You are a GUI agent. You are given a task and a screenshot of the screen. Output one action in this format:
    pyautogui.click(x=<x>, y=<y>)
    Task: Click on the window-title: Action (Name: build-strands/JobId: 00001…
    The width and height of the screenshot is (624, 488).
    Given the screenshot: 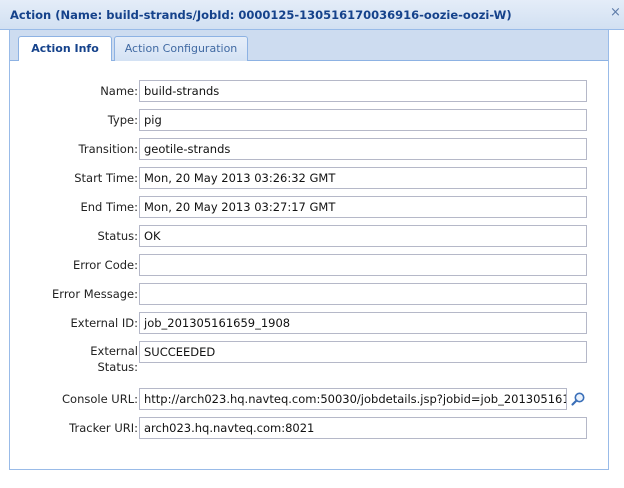 What is the action you would take?
    pyautogui.click(x=261, y=15)
    